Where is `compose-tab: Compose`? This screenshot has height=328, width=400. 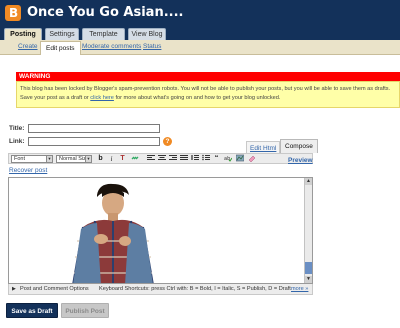 compose-tab: Compose is located at coordinates (299, 146).